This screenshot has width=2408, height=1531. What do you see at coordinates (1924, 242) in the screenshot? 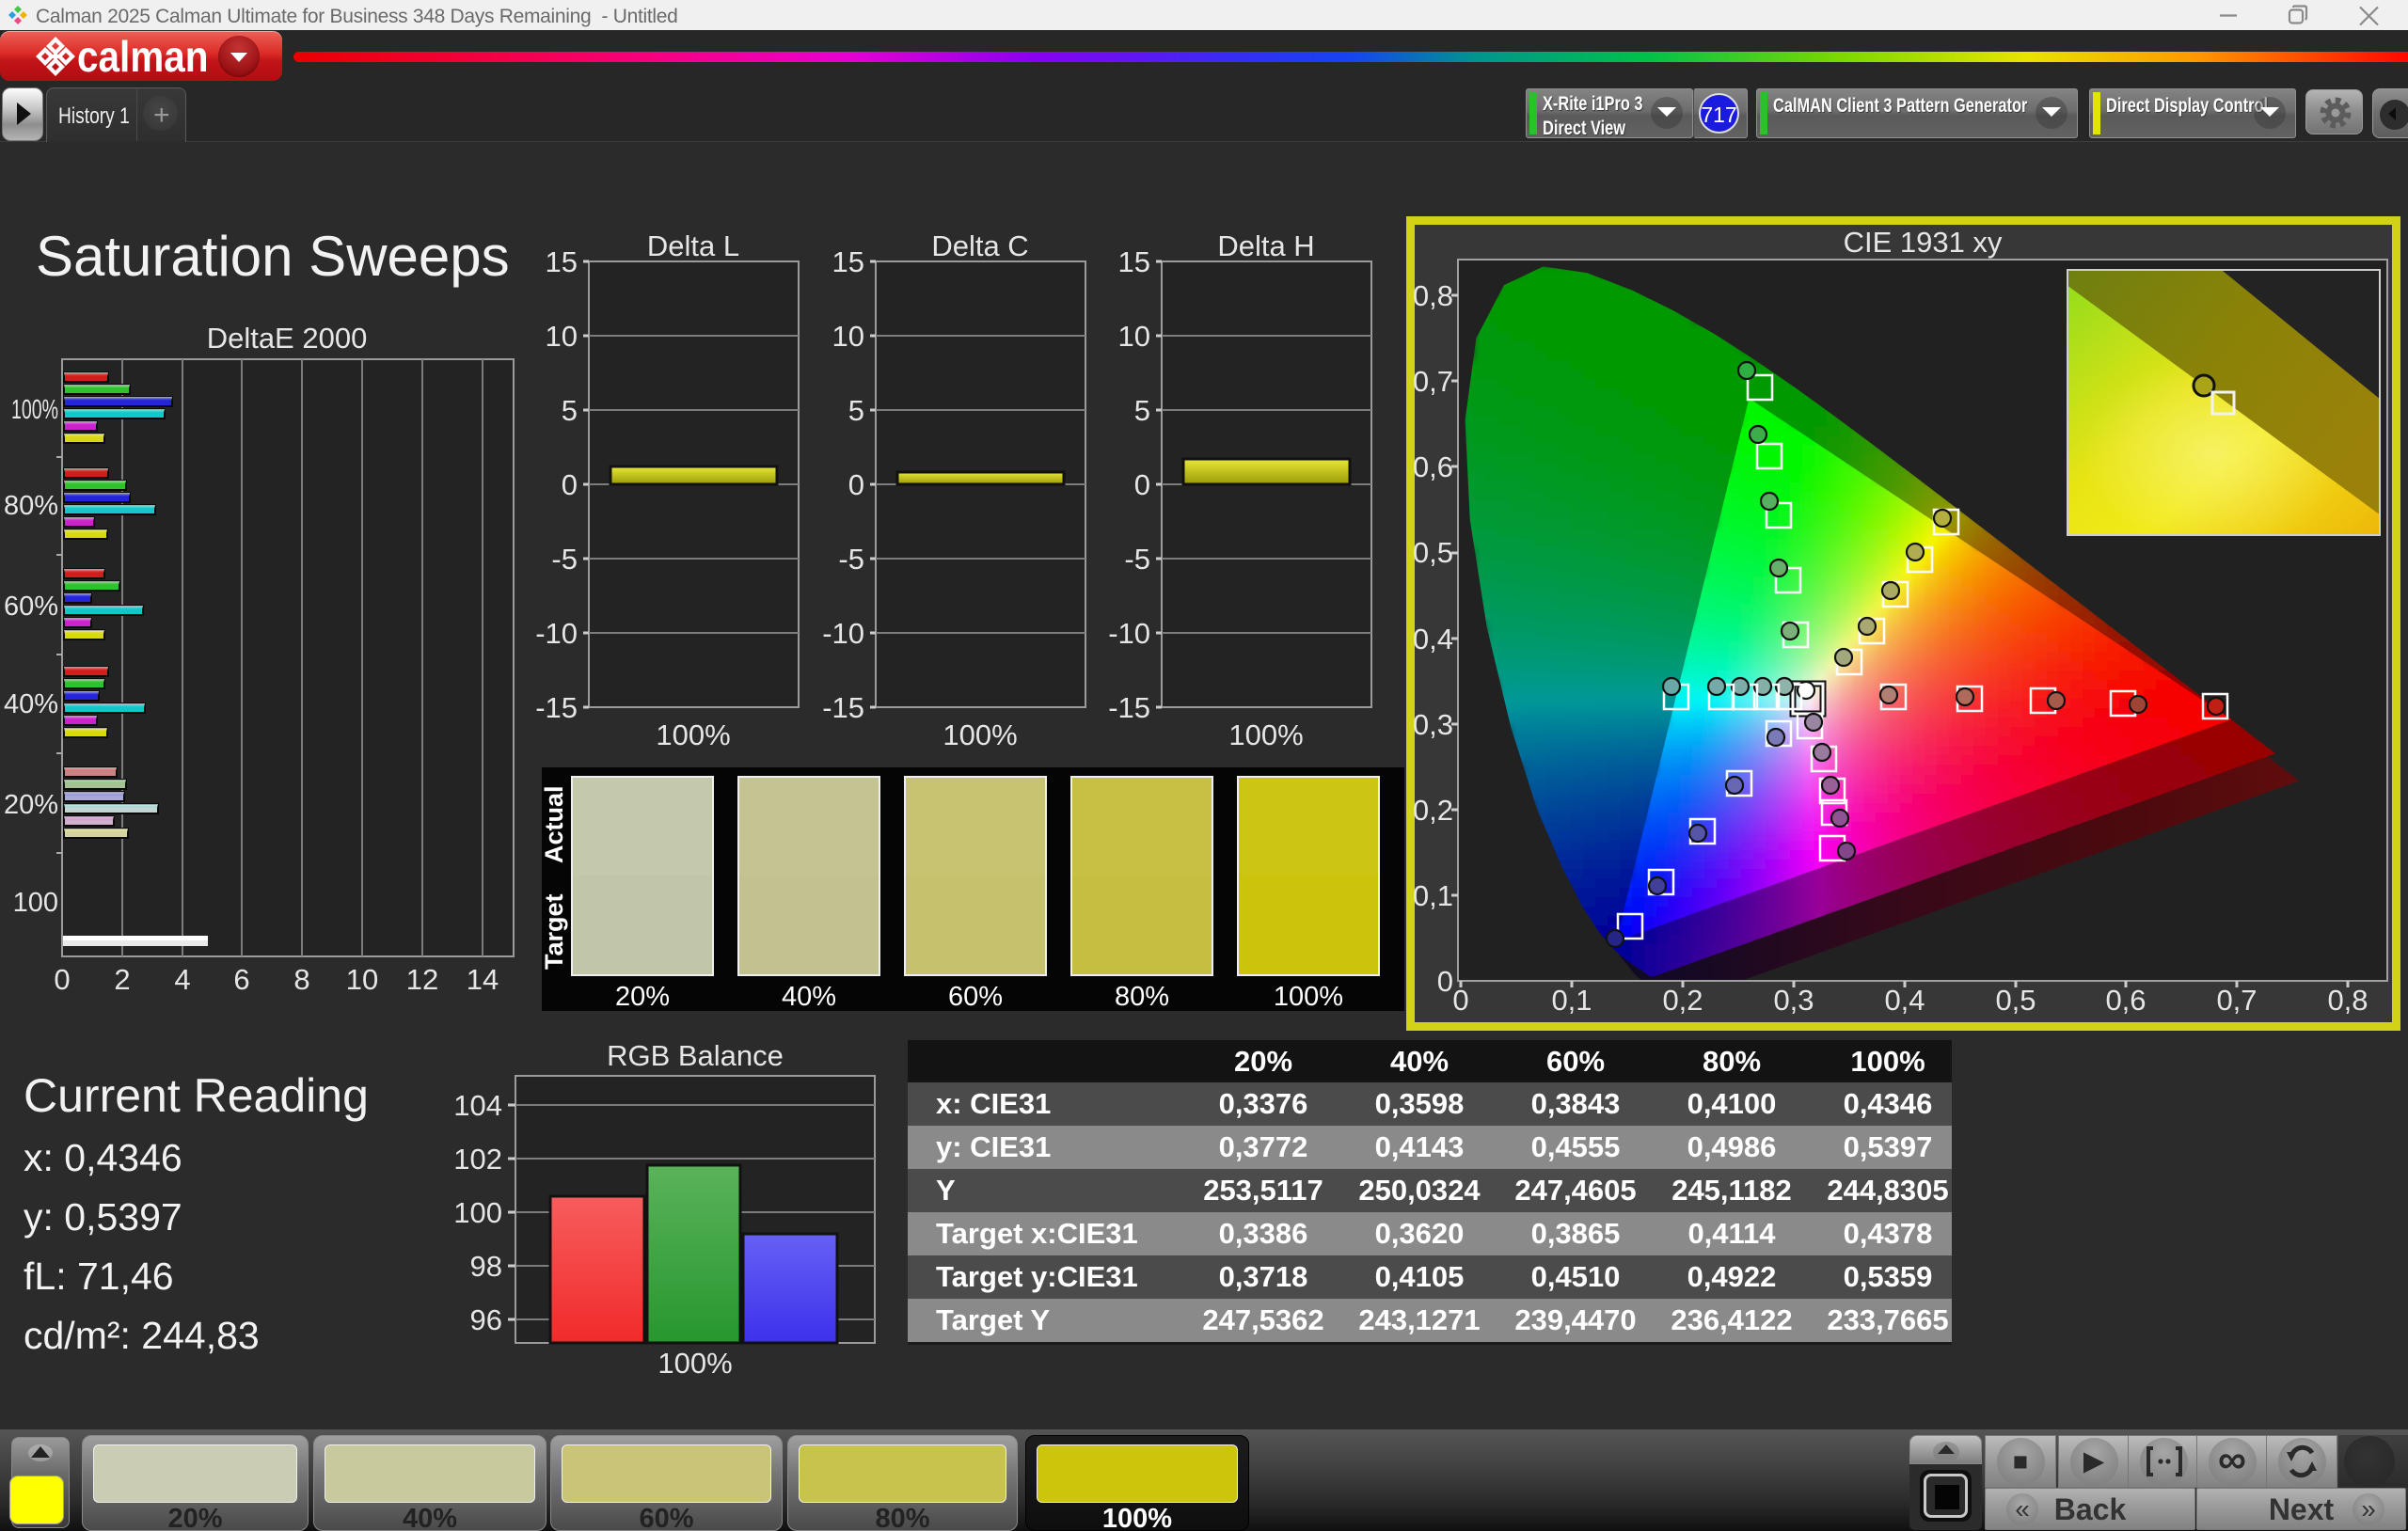
I see `svg-text: CIE 1931 xy` at bounding box center [1924, 242].